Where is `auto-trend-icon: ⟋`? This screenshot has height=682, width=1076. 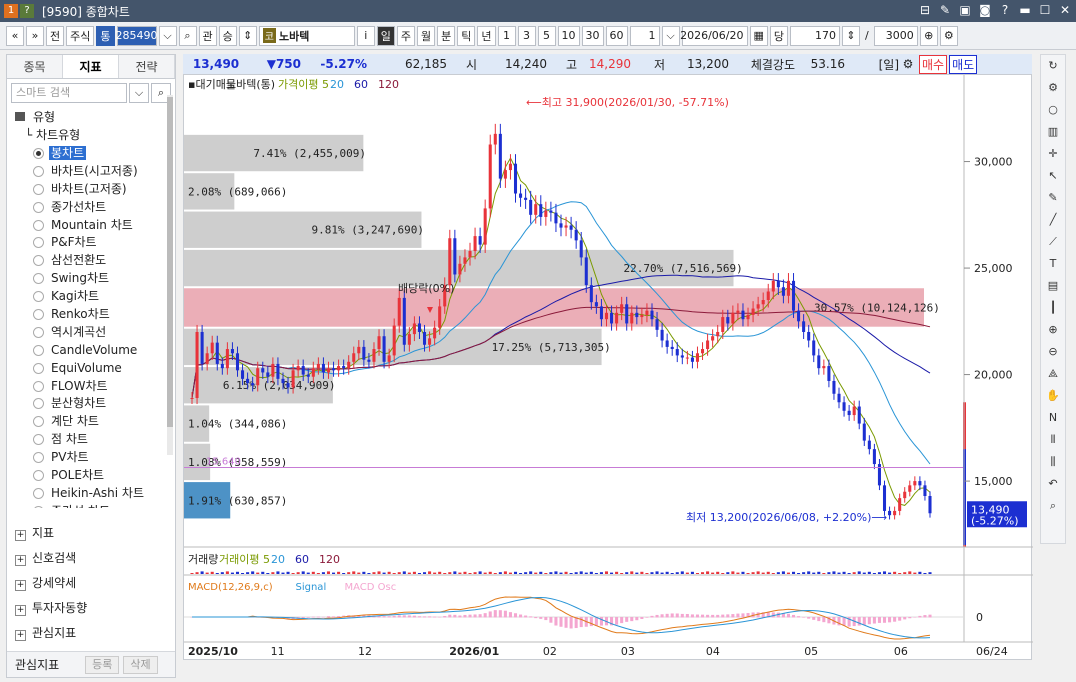 auto-trend-icon: ⟋ is located at coordinates (1053, 242).